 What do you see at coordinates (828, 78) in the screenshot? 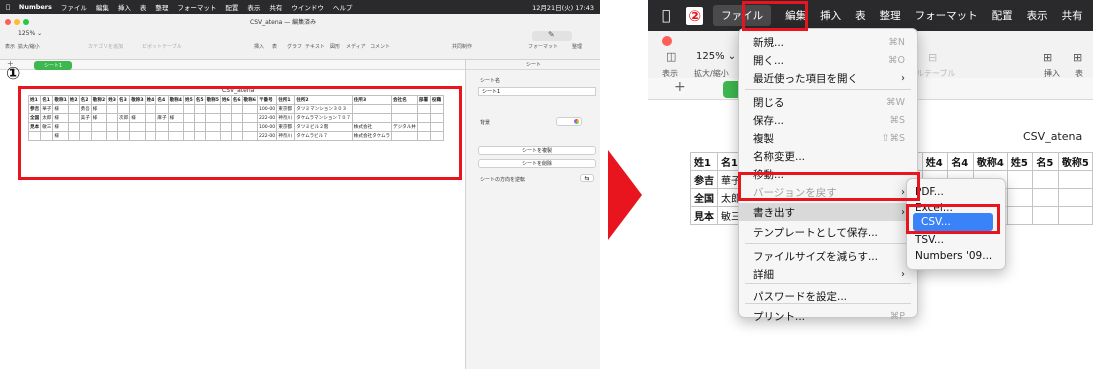
I see `file-menu-item-2: 最近使った項目を開く ›` at bounding box center [828, 78].